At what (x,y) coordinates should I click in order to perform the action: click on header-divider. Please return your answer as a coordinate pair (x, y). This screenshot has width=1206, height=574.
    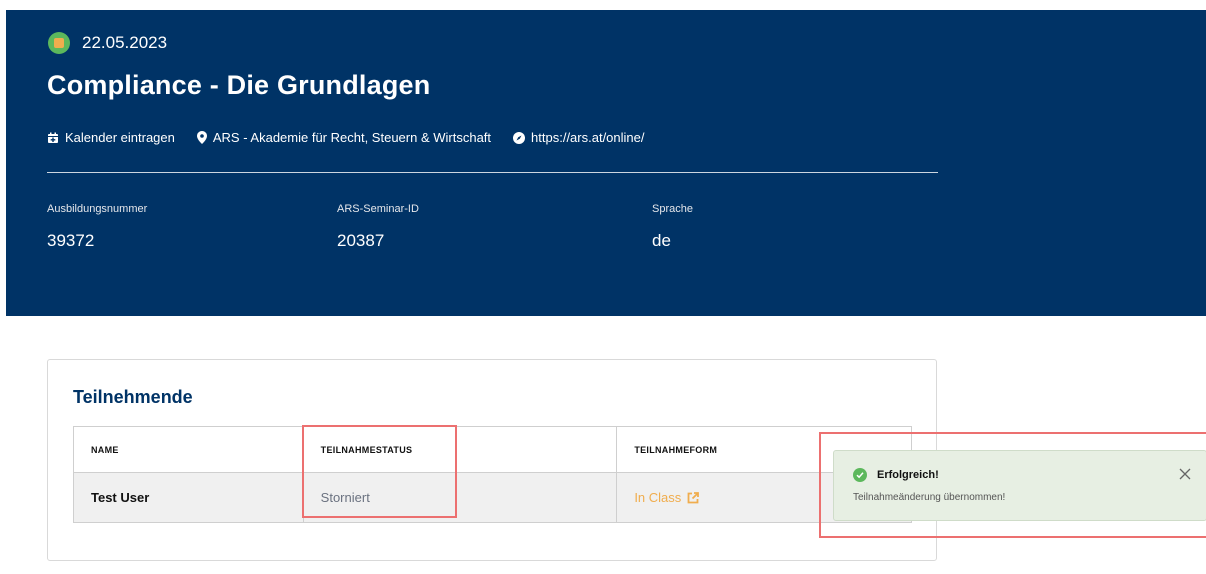
    Looking at the image, I should click on (492, 172).